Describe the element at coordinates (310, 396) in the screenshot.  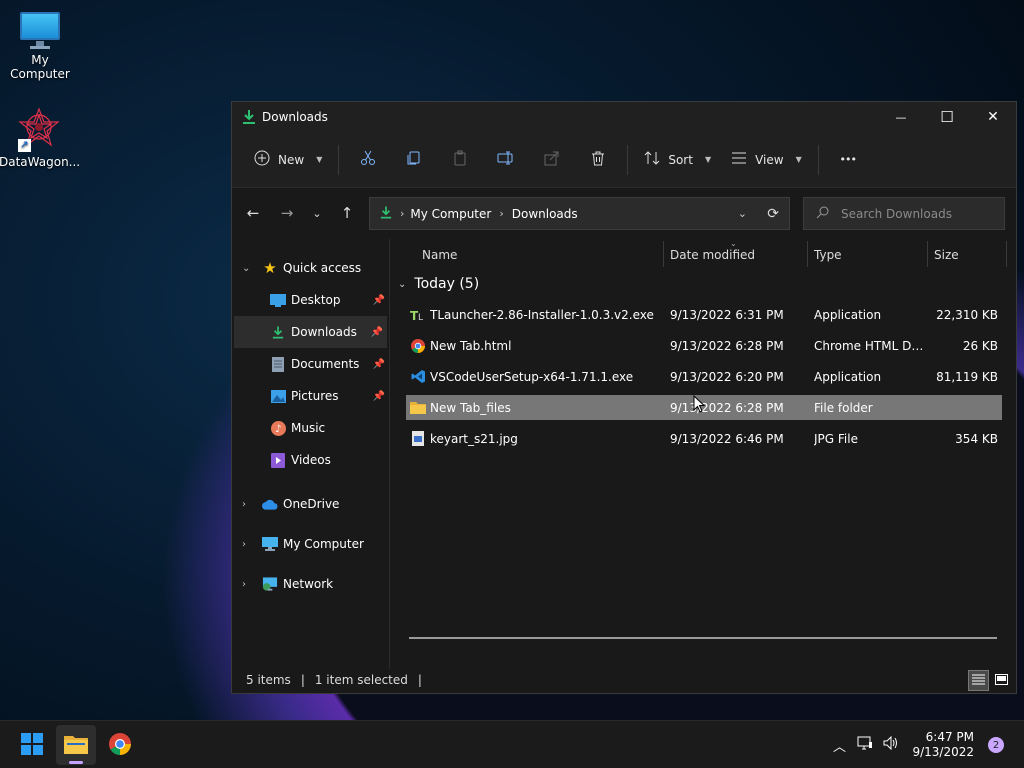
I see `sidebar-item-pictures: Pictures 📌` at that location.